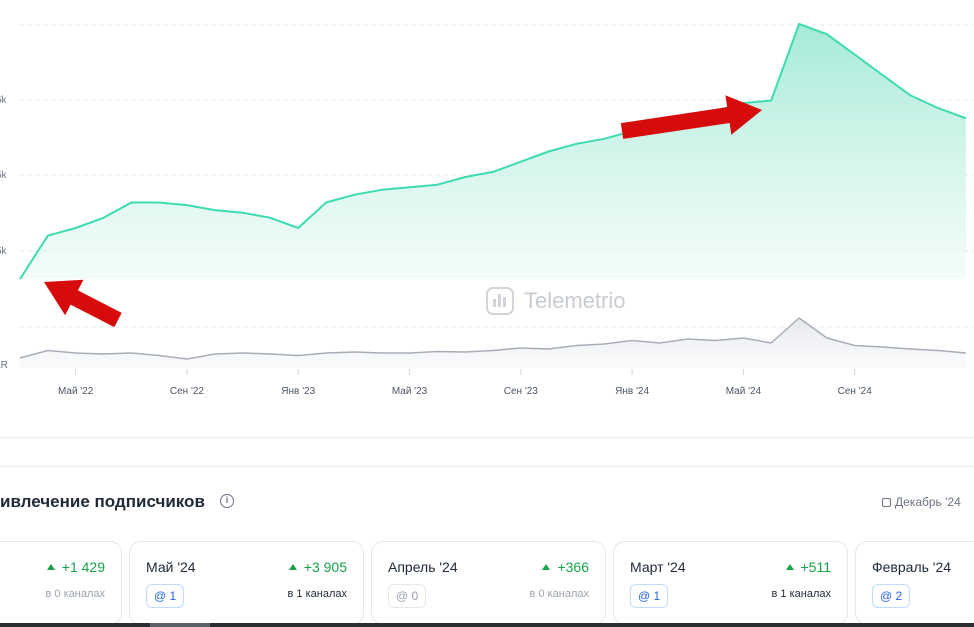 The height and width of the screenshot is (627, 974). I want to click on section-title: ивлечение подписчиков, so click(102, 501).